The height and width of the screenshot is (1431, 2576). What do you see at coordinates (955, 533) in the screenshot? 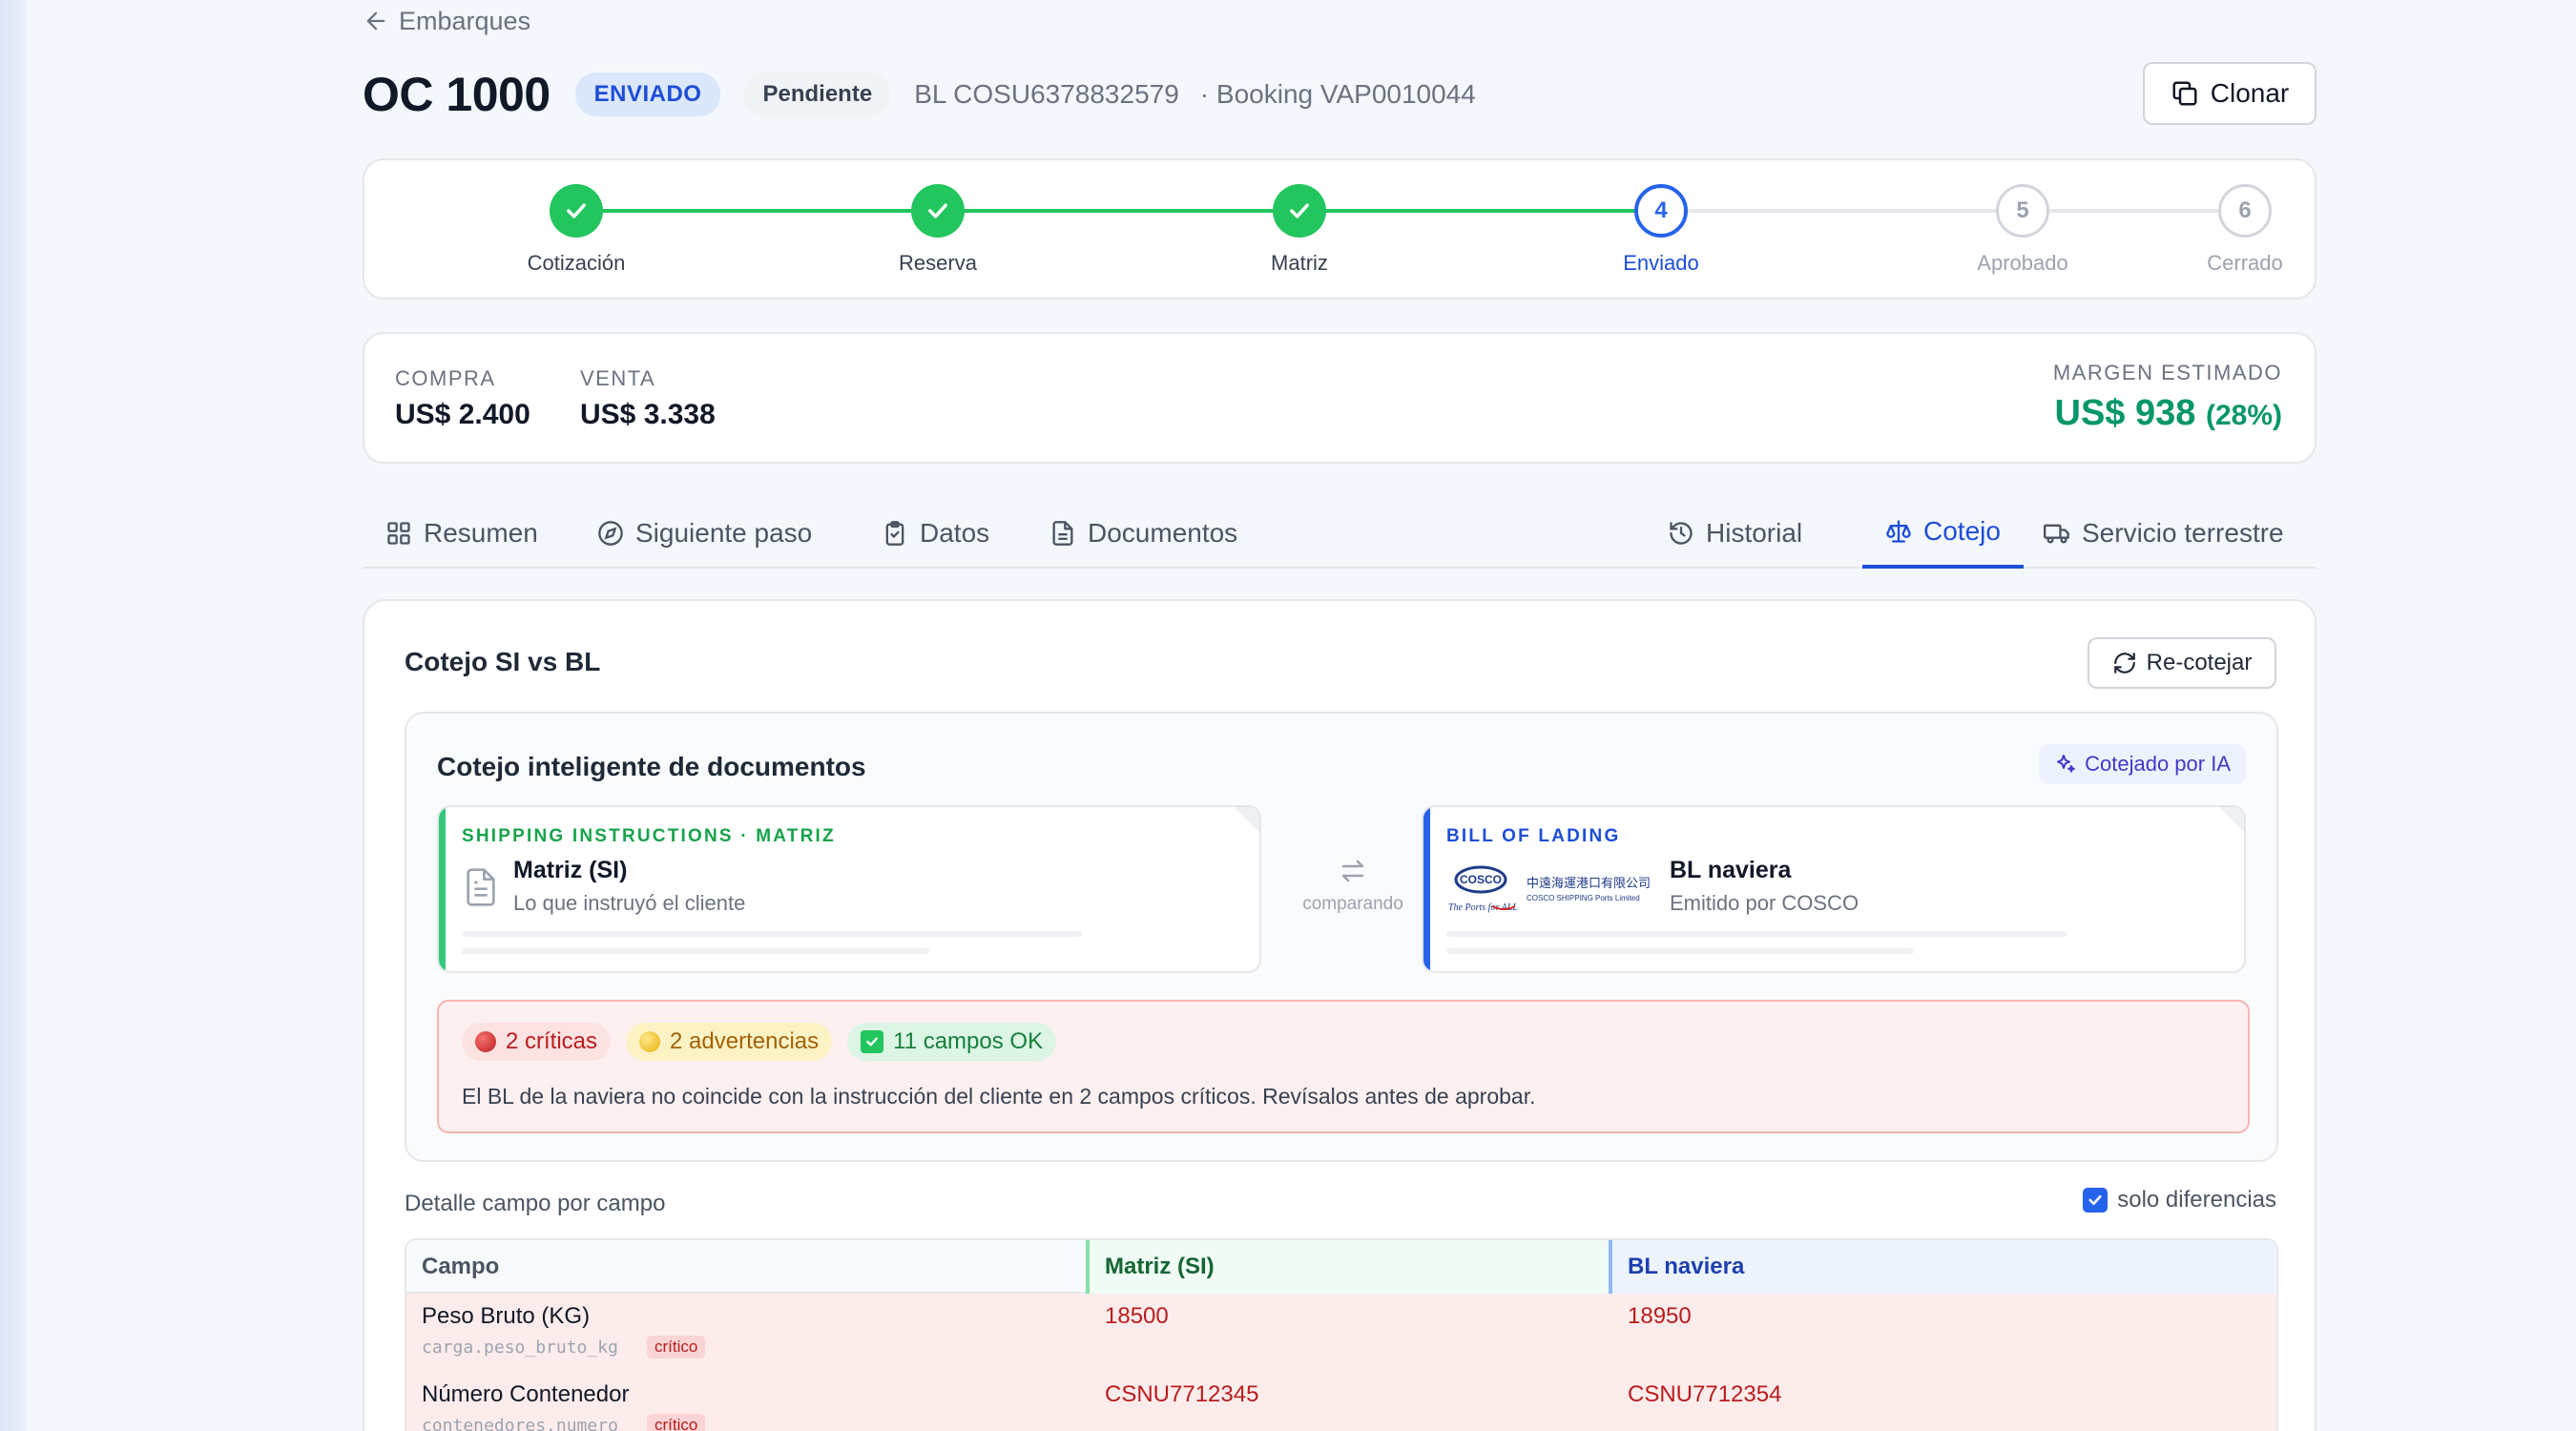
I see `tab-label: Datos` at bounding box center [955, 533].